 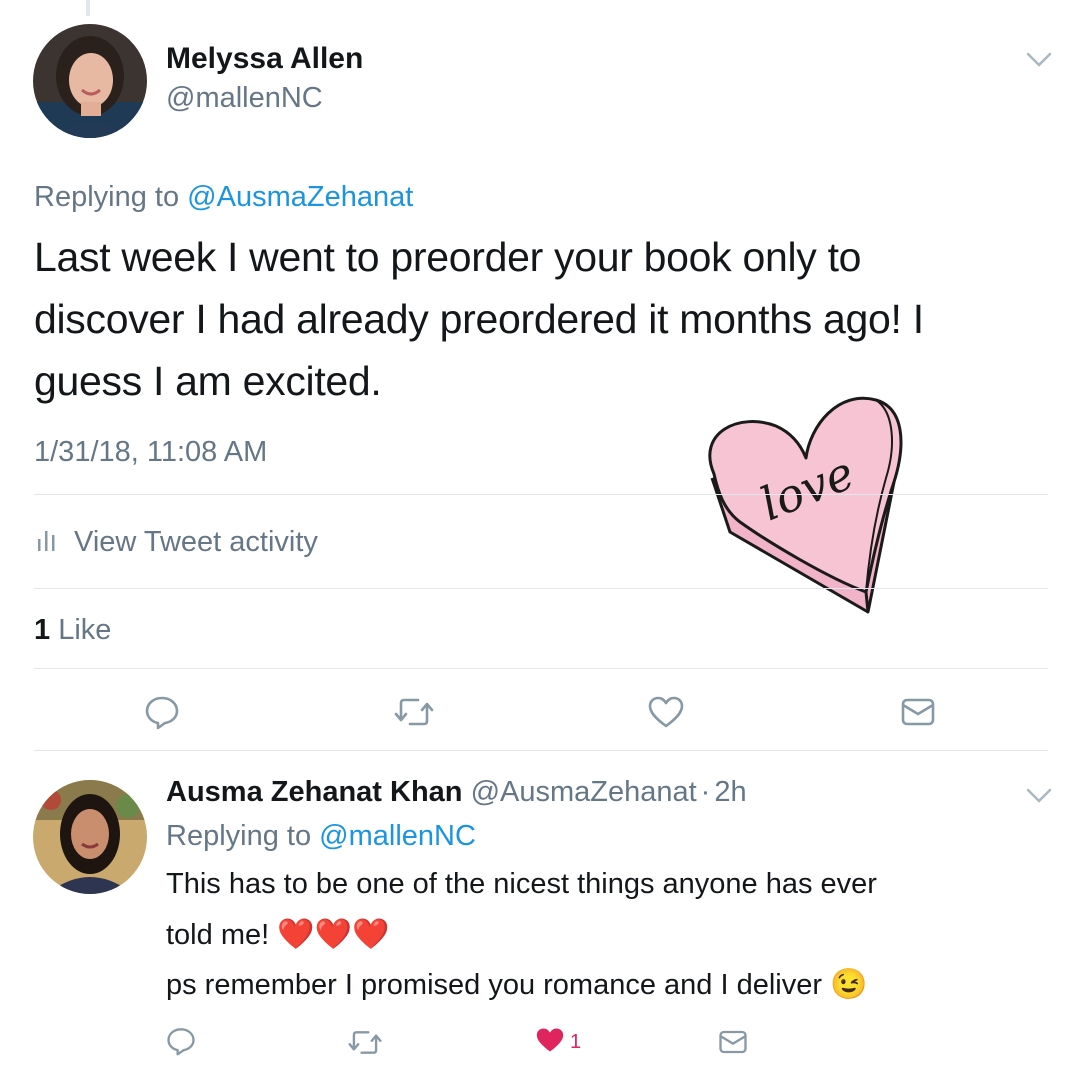 What do you see at coordinates (196, 542) in the screenshot?
I see `view-tweet-activity-label: View Tweet activity` at bounding box center [196, 542].